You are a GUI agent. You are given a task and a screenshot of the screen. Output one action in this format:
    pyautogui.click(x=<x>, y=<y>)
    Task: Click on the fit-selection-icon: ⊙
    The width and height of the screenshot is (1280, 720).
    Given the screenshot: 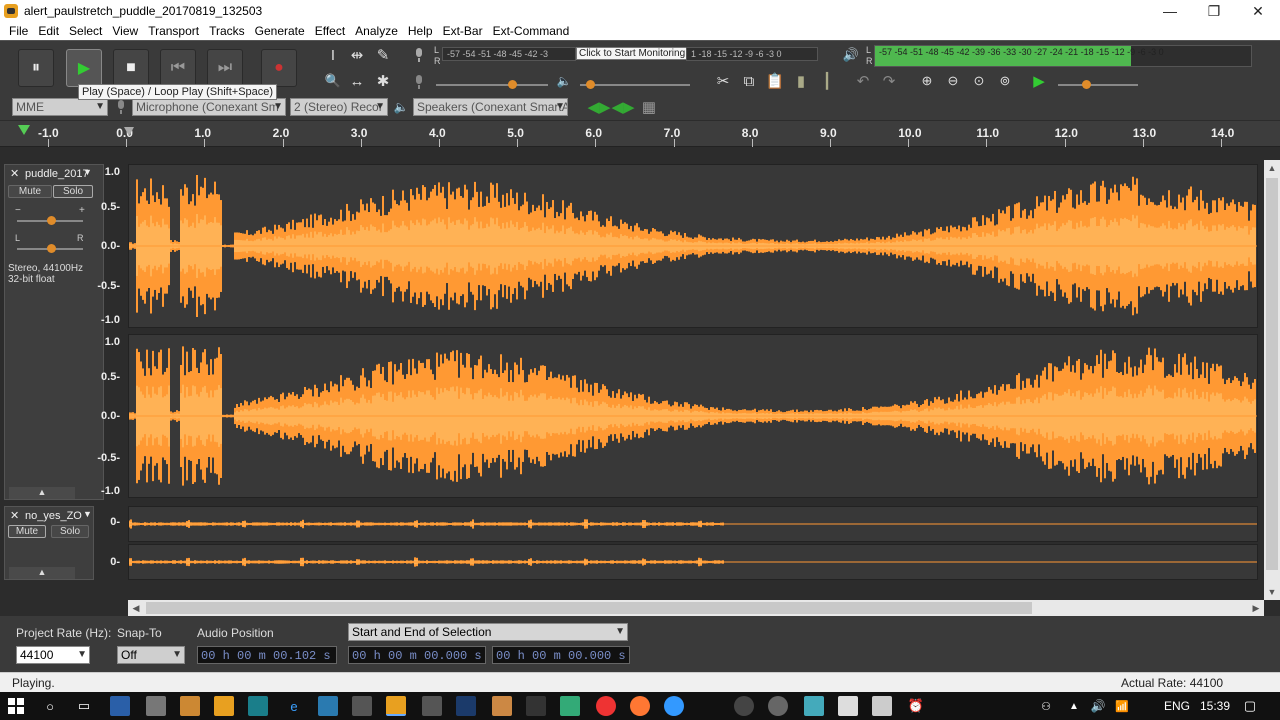 What is the action you would take?
    pyautogui.click(x=979, y=81)
    